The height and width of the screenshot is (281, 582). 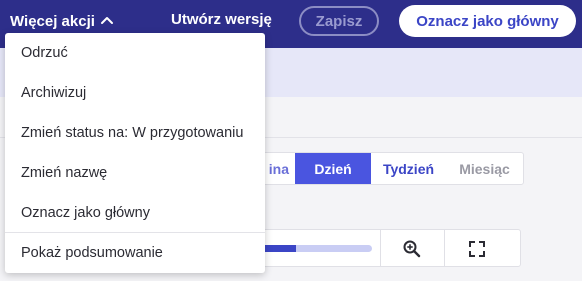 I want to click on chevron-up-icon, so click(x=106, y=20).